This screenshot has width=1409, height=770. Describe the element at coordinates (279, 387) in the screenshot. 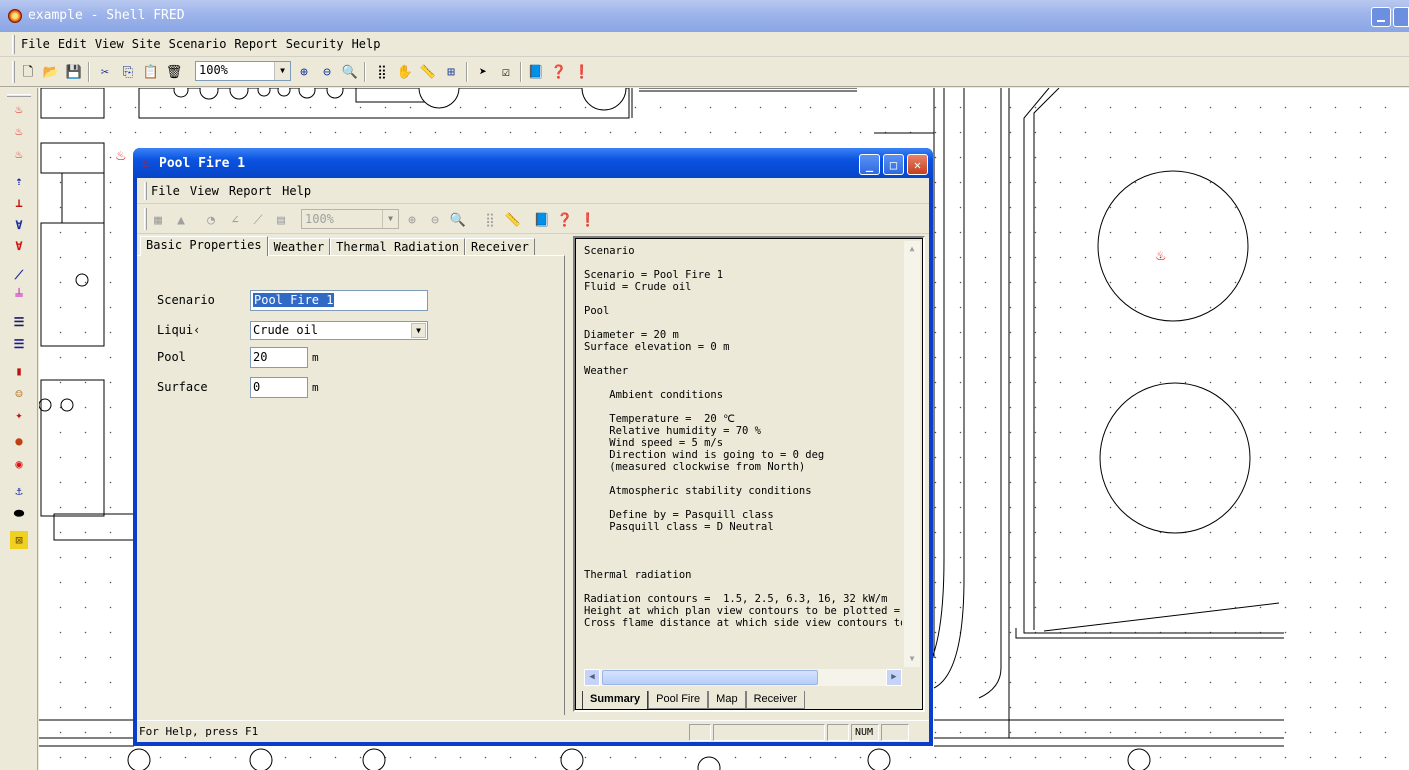

I see `surface-elevation-input: 0` at that location.